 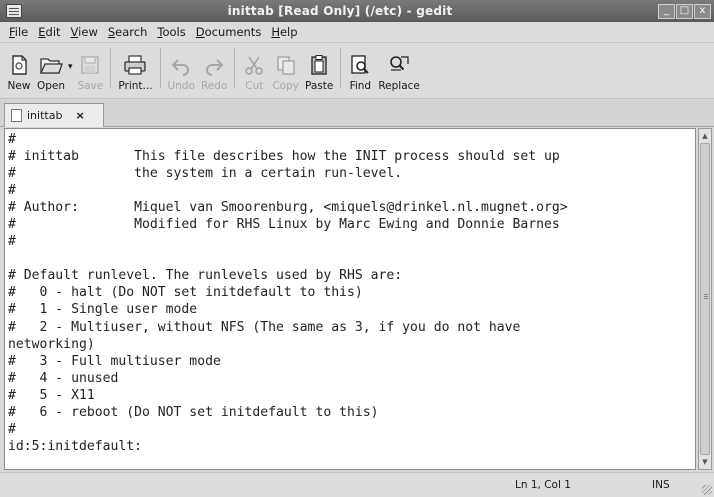 What do you see at coordinates (705, 136) in the screenshot?
I see `scroll-up-arrow-icon: ▲` at bounding box center [705, 136].